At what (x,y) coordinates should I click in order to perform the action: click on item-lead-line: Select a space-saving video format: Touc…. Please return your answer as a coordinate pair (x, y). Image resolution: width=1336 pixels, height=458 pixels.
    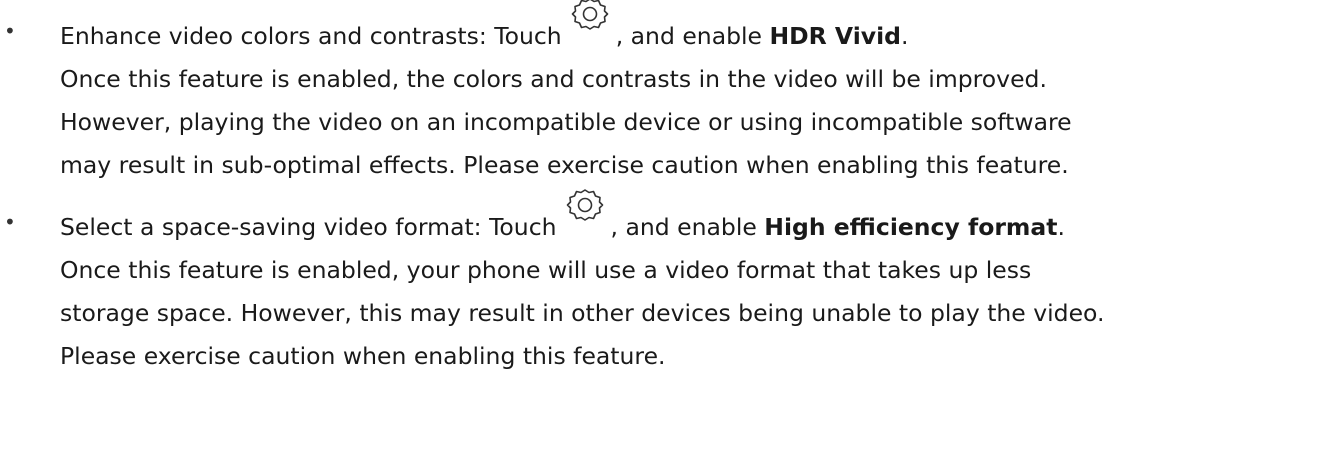
    Looking at the image, I should click on (698, 219).